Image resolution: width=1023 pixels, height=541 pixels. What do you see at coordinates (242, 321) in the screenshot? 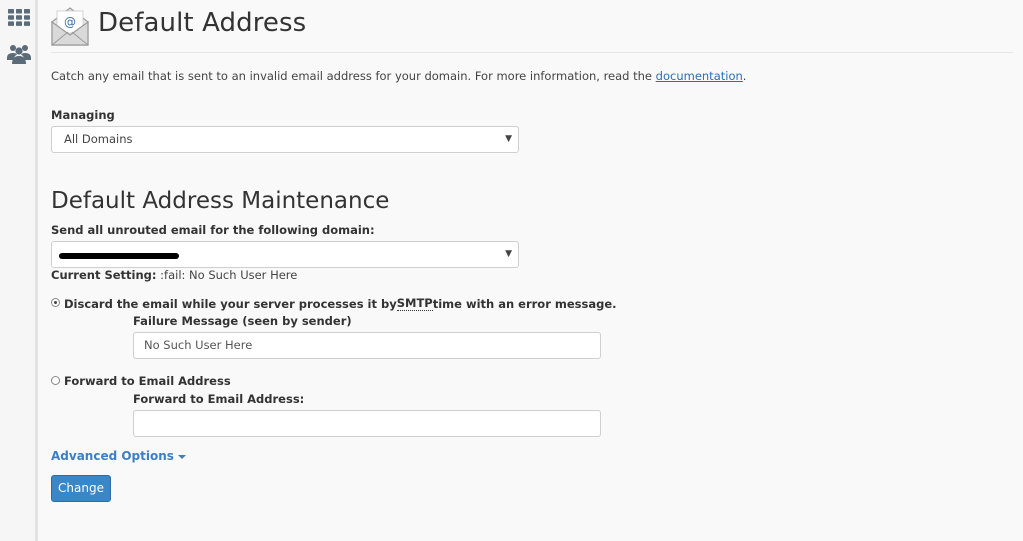
I see `failure-message-label: Failure Message (seen by sender)` at bounding box center [242, 321].